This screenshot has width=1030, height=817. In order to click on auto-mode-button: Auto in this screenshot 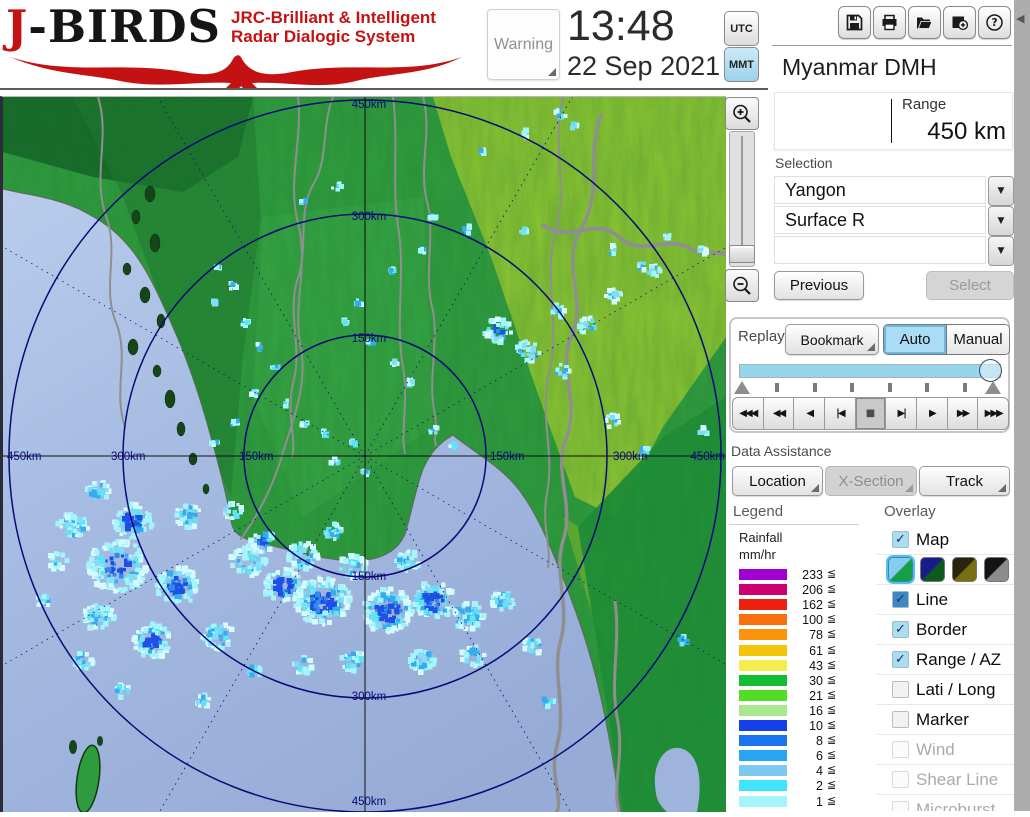, I will do `click(915, 339)`.